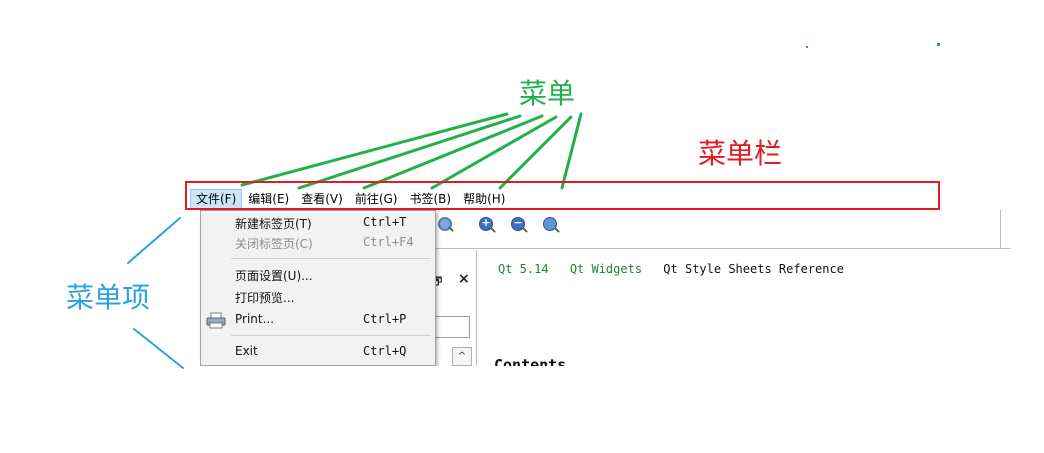  What do you see at coordinates (385, 351) in the screenshot?
I see `menu-item-shortcut: Ctrl+Q` at bounding box center [385, 351].